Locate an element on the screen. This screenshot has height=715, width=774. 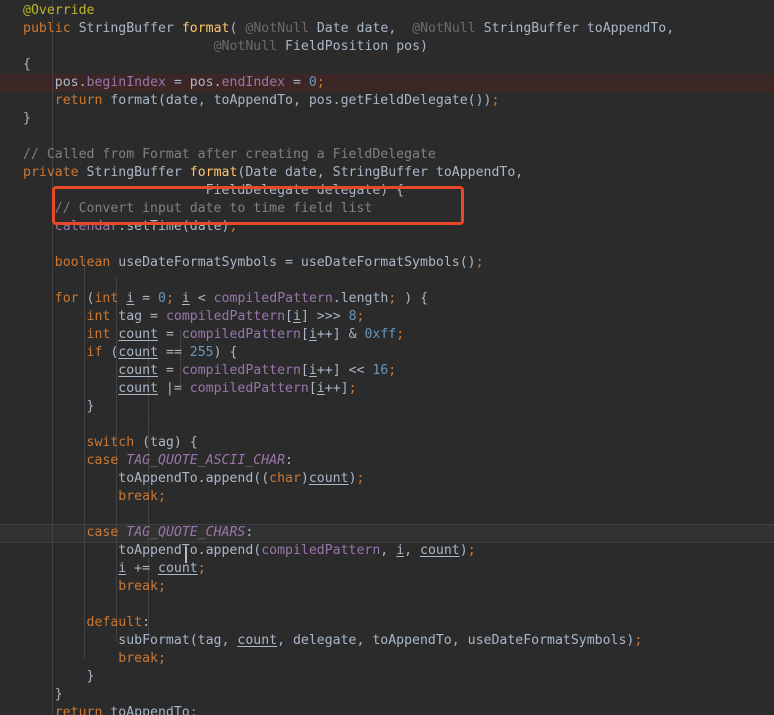
code-line: if (count == 255) { is located at coordinates (387, 353).